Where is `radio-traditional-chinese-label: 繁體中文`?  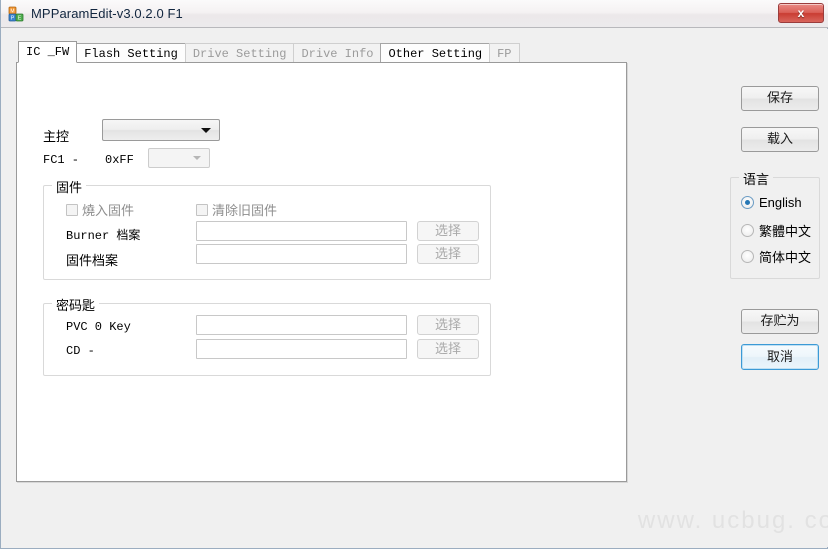
radio-traditional-chinese-label: 繁體中文 is located at coordinates (785, 232).